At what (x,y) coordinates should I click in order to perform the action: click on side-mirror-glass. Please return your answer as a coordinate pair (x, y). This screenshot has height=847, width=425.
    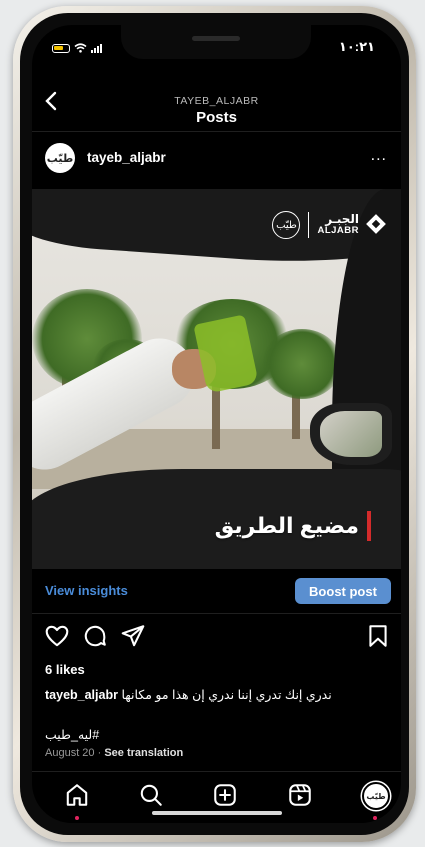
    Looking at the image, I should click on (351, 434).